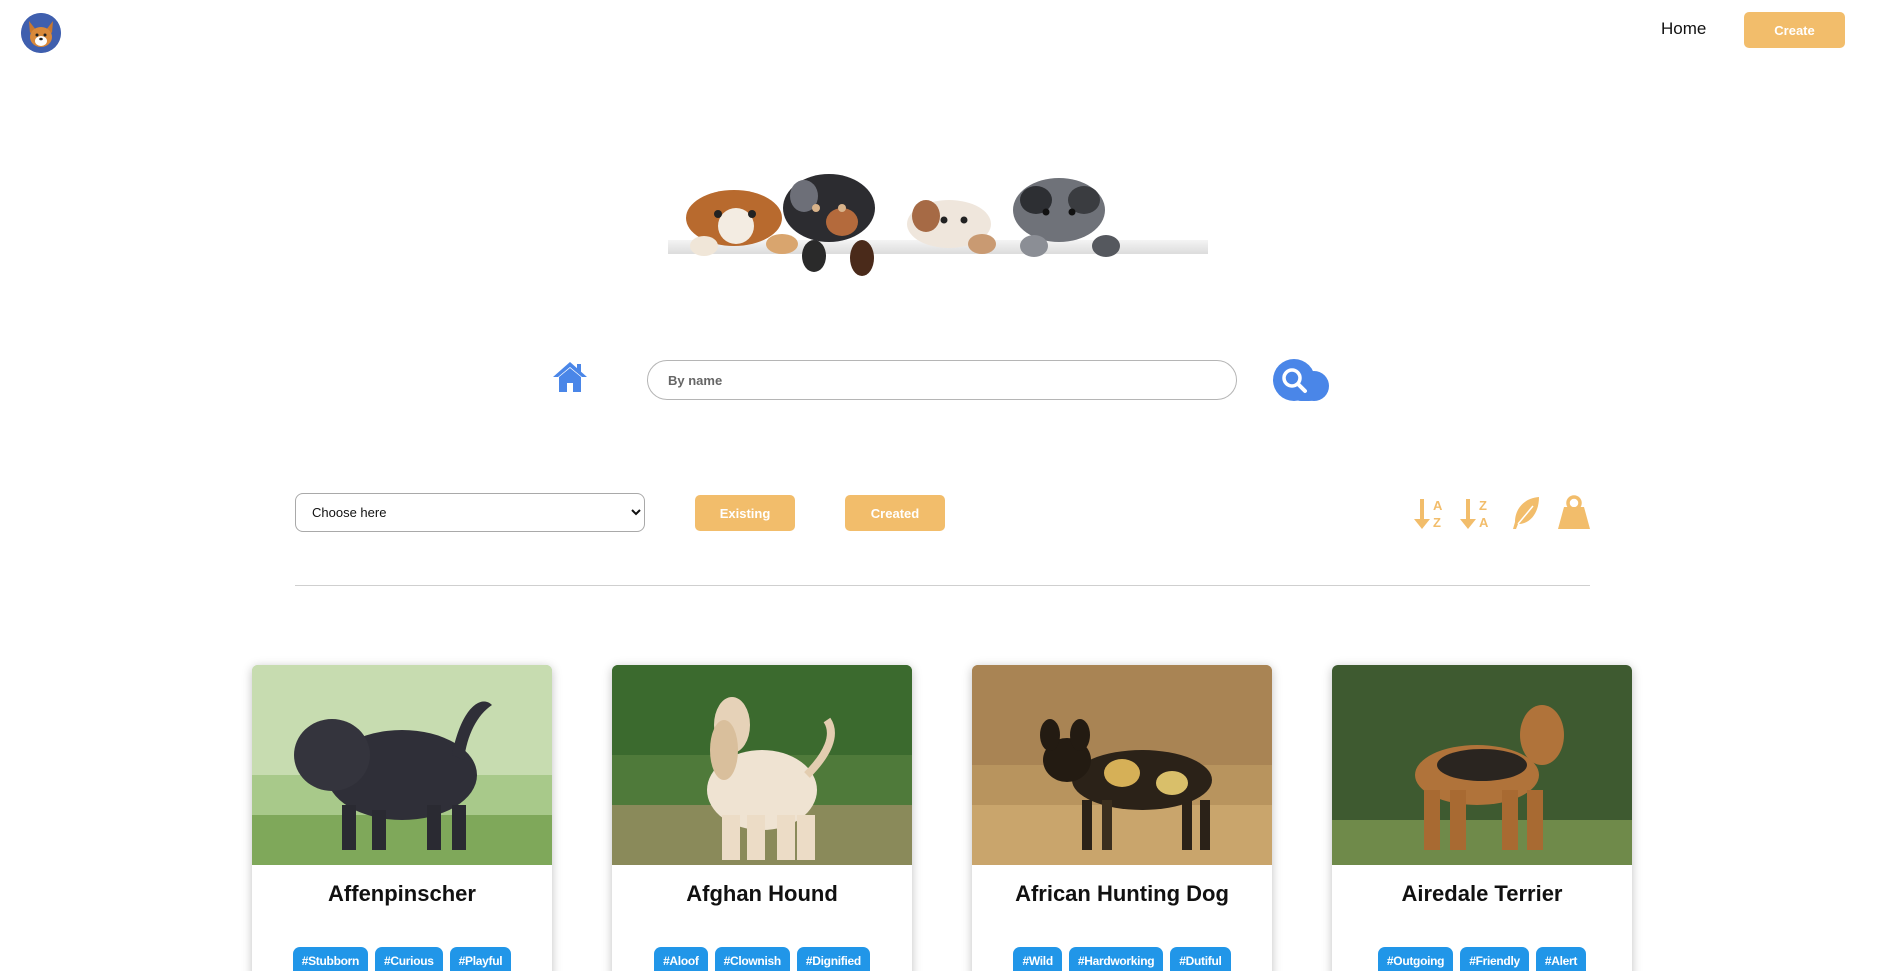  I want to click on temperament-tag: #Friendly, so click(1494, 959).